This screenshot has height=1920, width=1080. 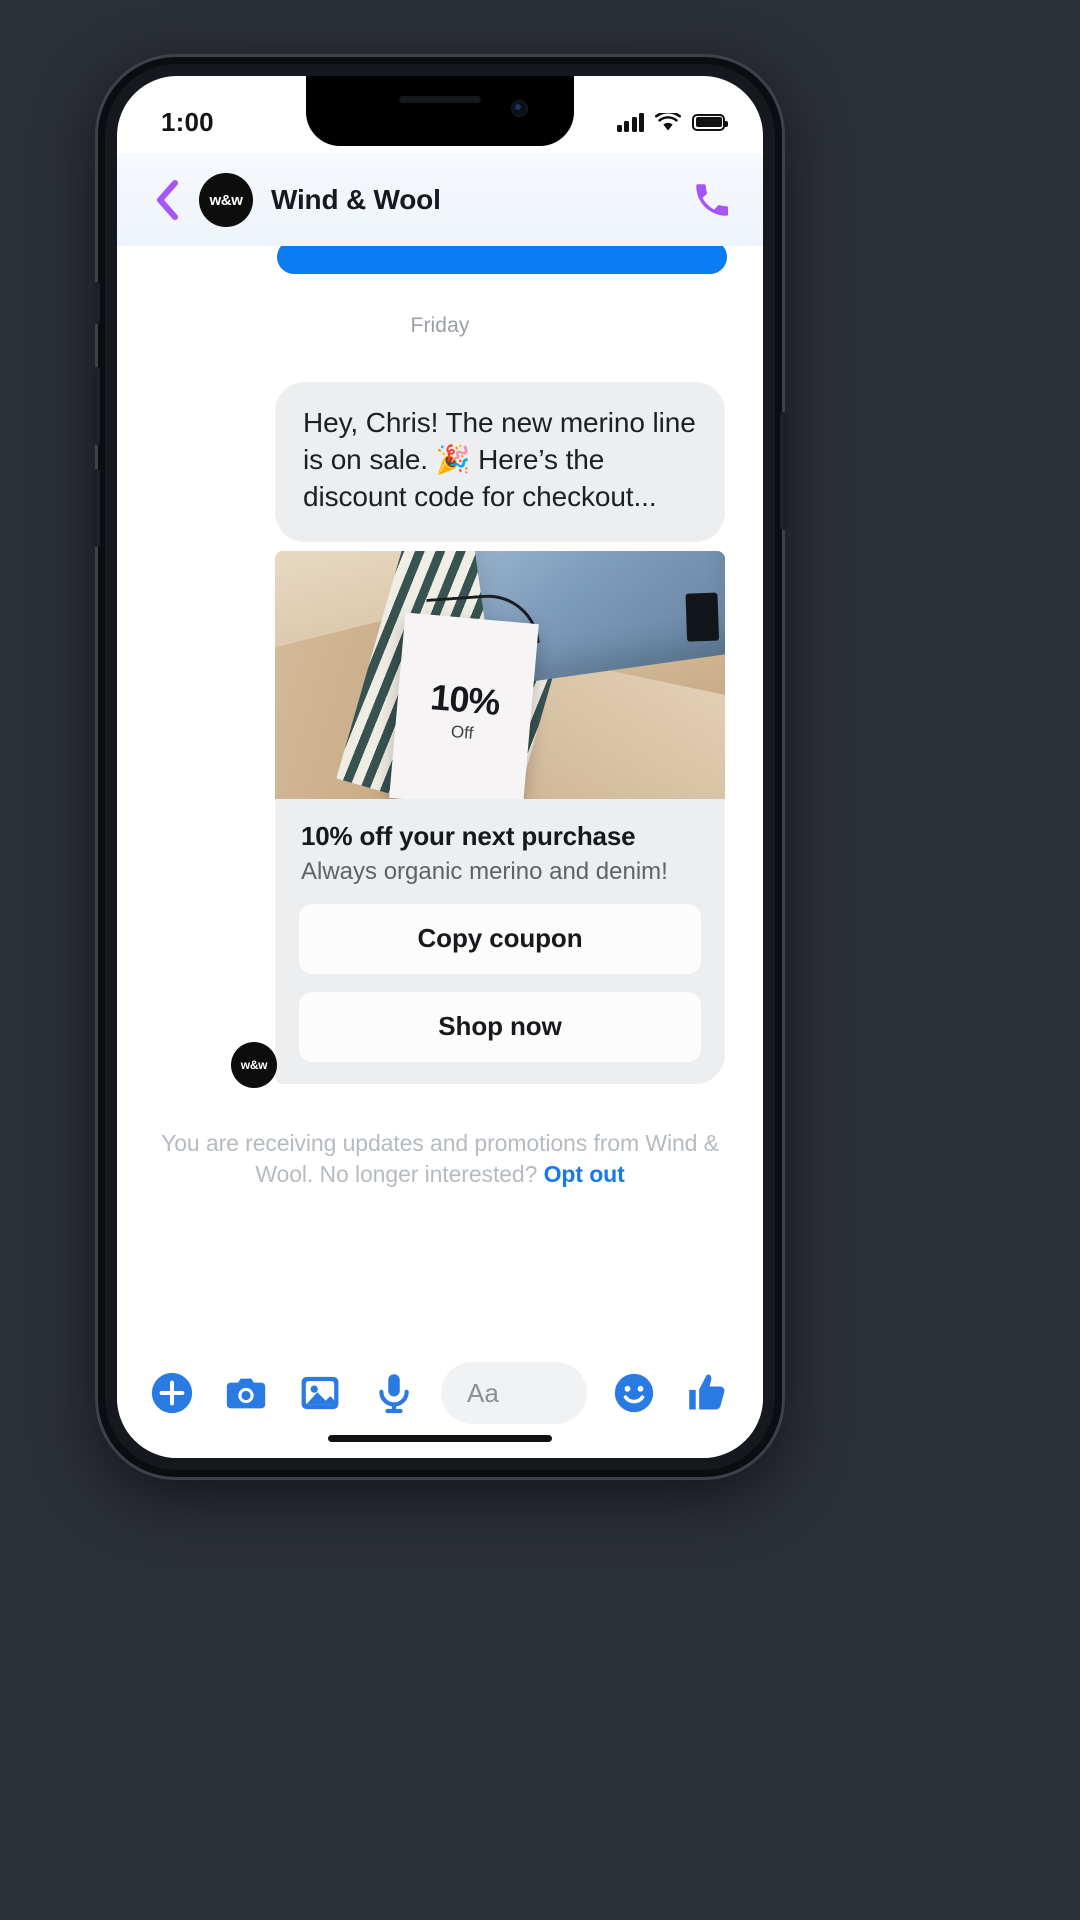 What do you see at coordinates (167, 200) in the screenshot?
I see `back-chevron-icon` at bounding box center [167, 200].